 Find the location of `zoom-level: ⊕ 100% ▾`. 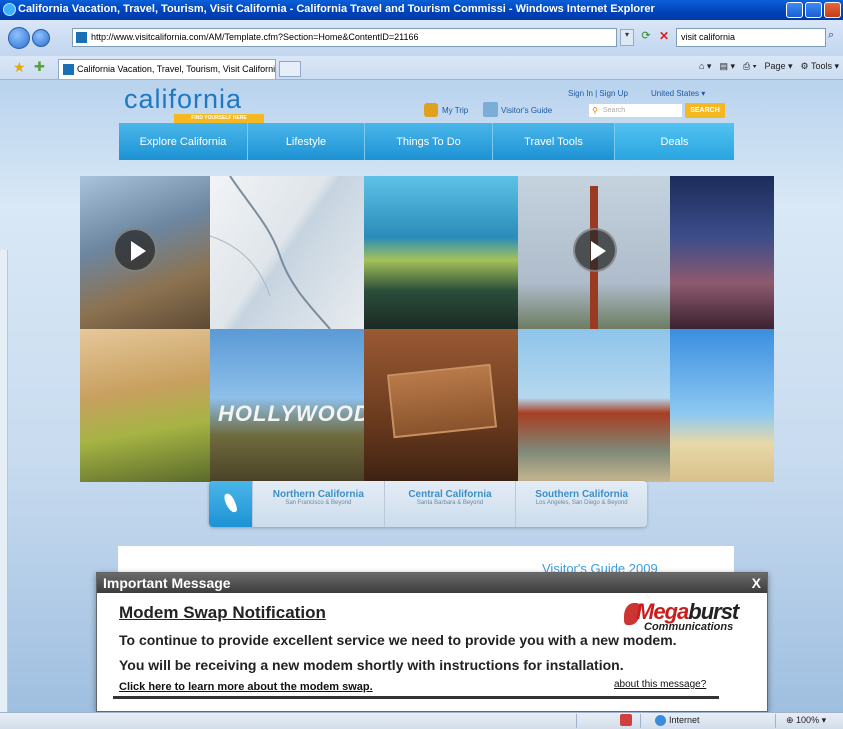

zoom-level: ⊕ 100% ▾ is located at coordinates (806, 720).